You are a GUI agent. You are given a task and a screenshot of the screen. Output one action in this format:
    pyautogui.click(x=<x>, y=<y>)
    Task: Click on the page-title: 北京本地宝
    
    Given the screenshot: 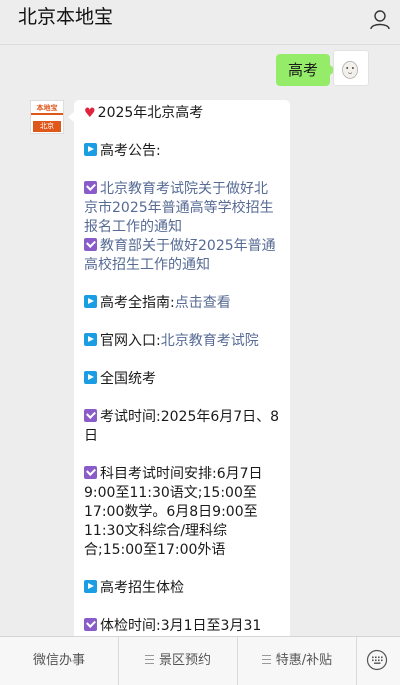 What is the action you would take?
    pyautogui.click(x=66, y=17)
    